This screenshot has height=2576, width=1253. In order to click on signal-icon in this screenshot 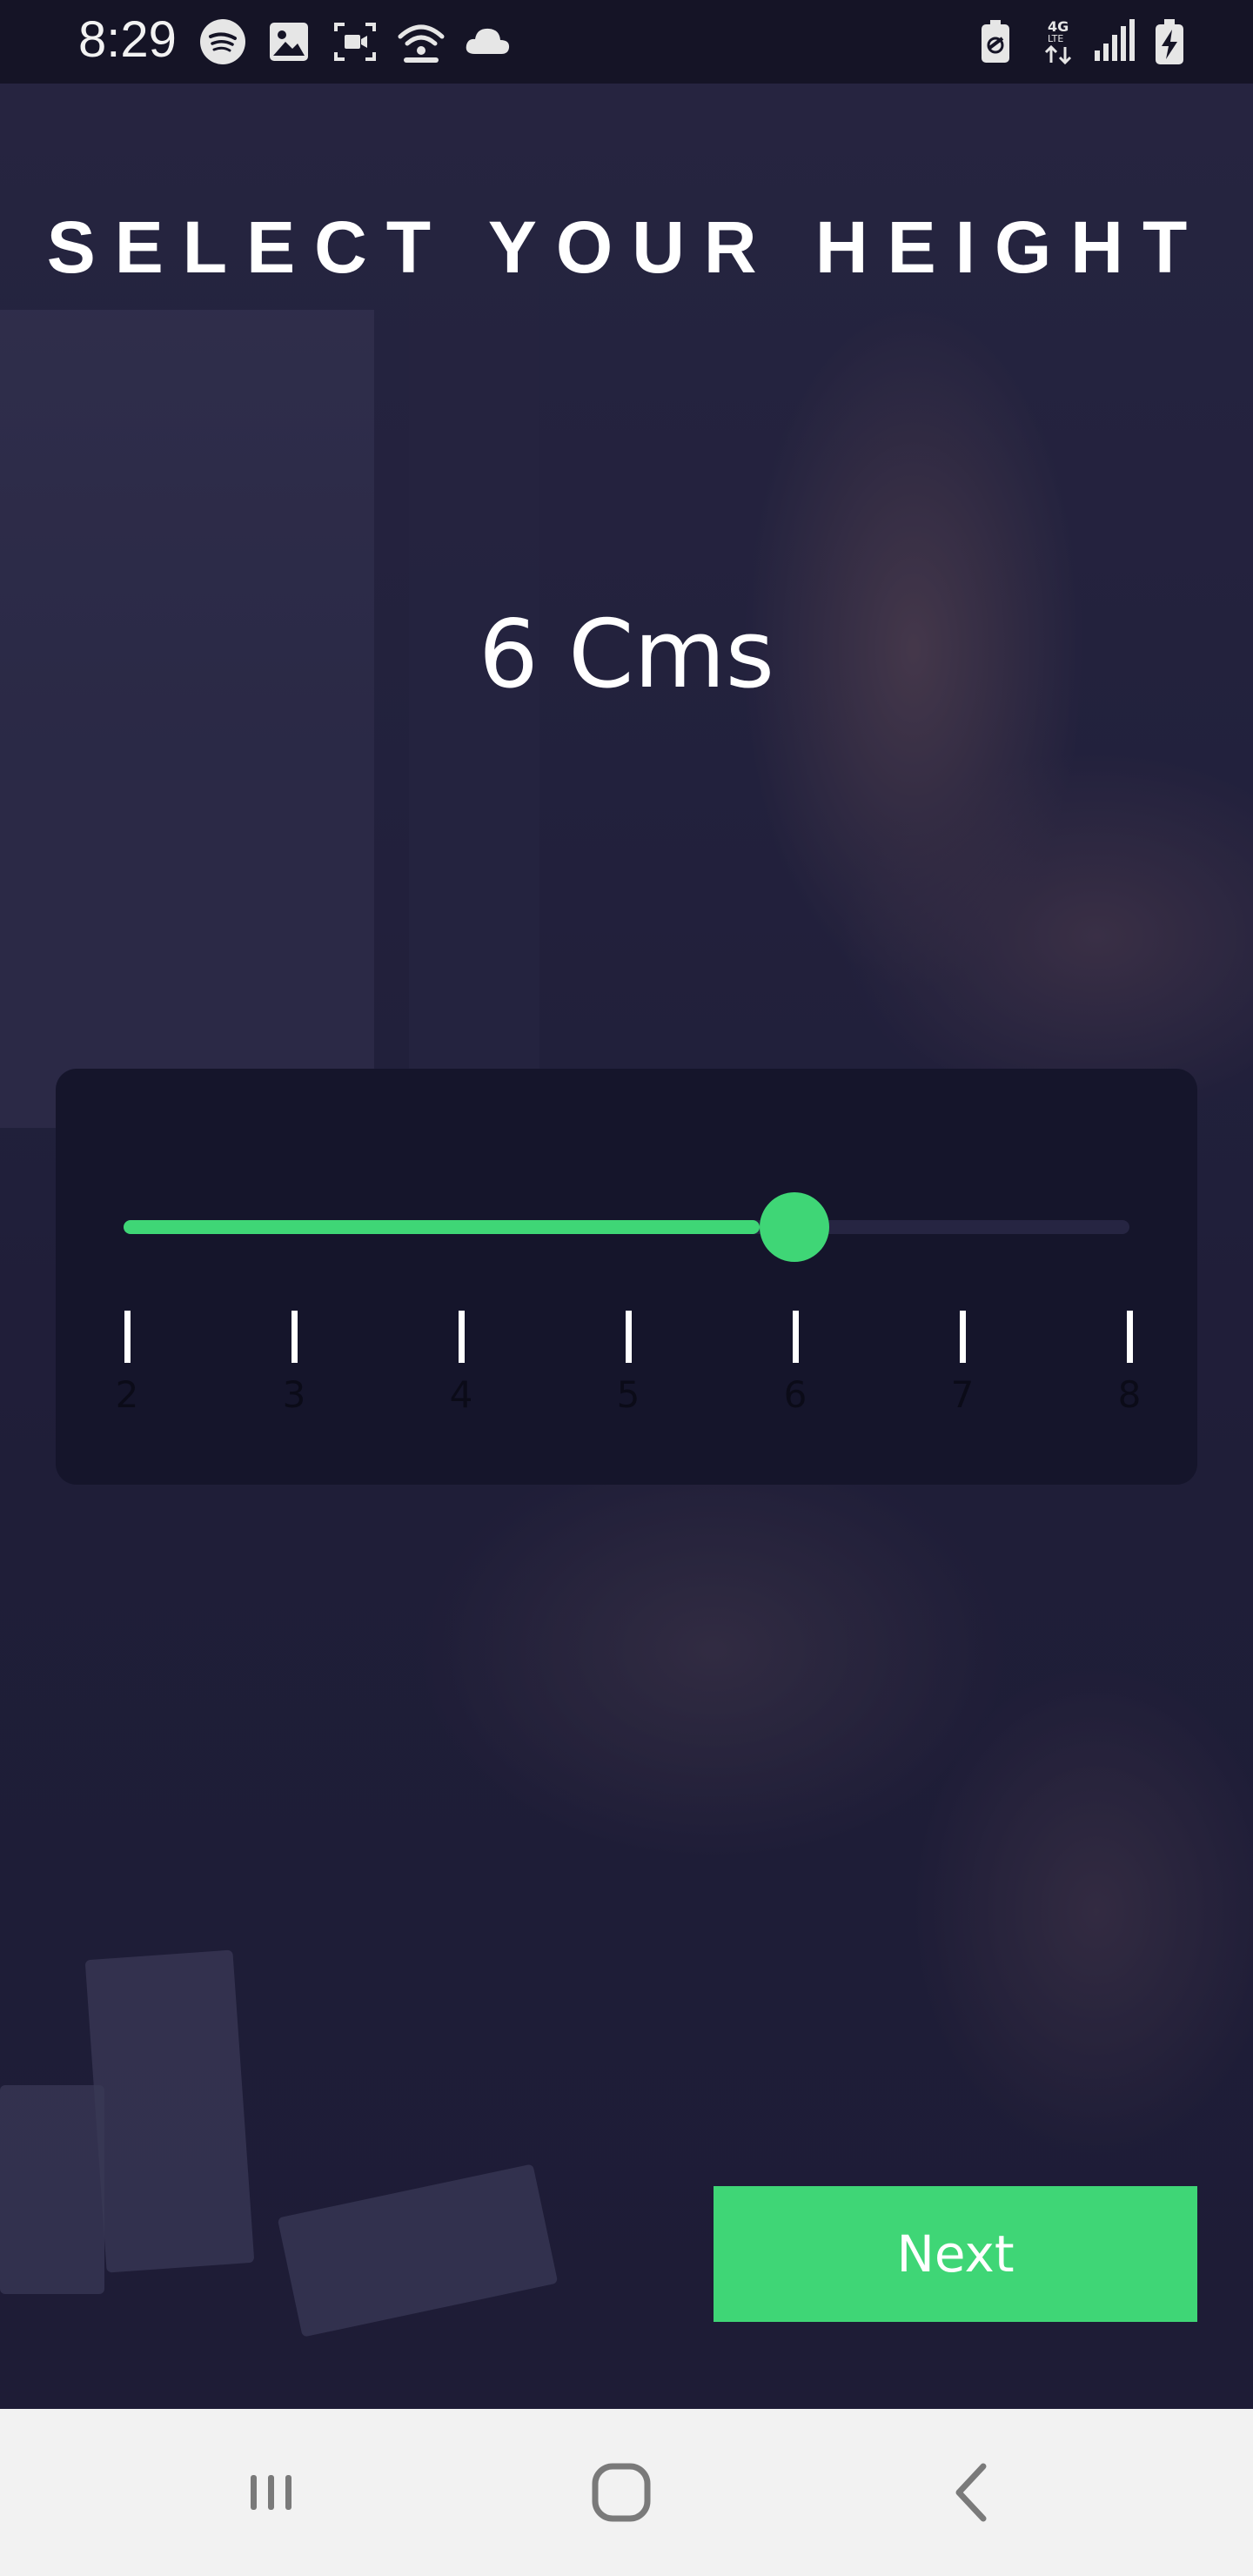, I will do `click(1115, 40)`.